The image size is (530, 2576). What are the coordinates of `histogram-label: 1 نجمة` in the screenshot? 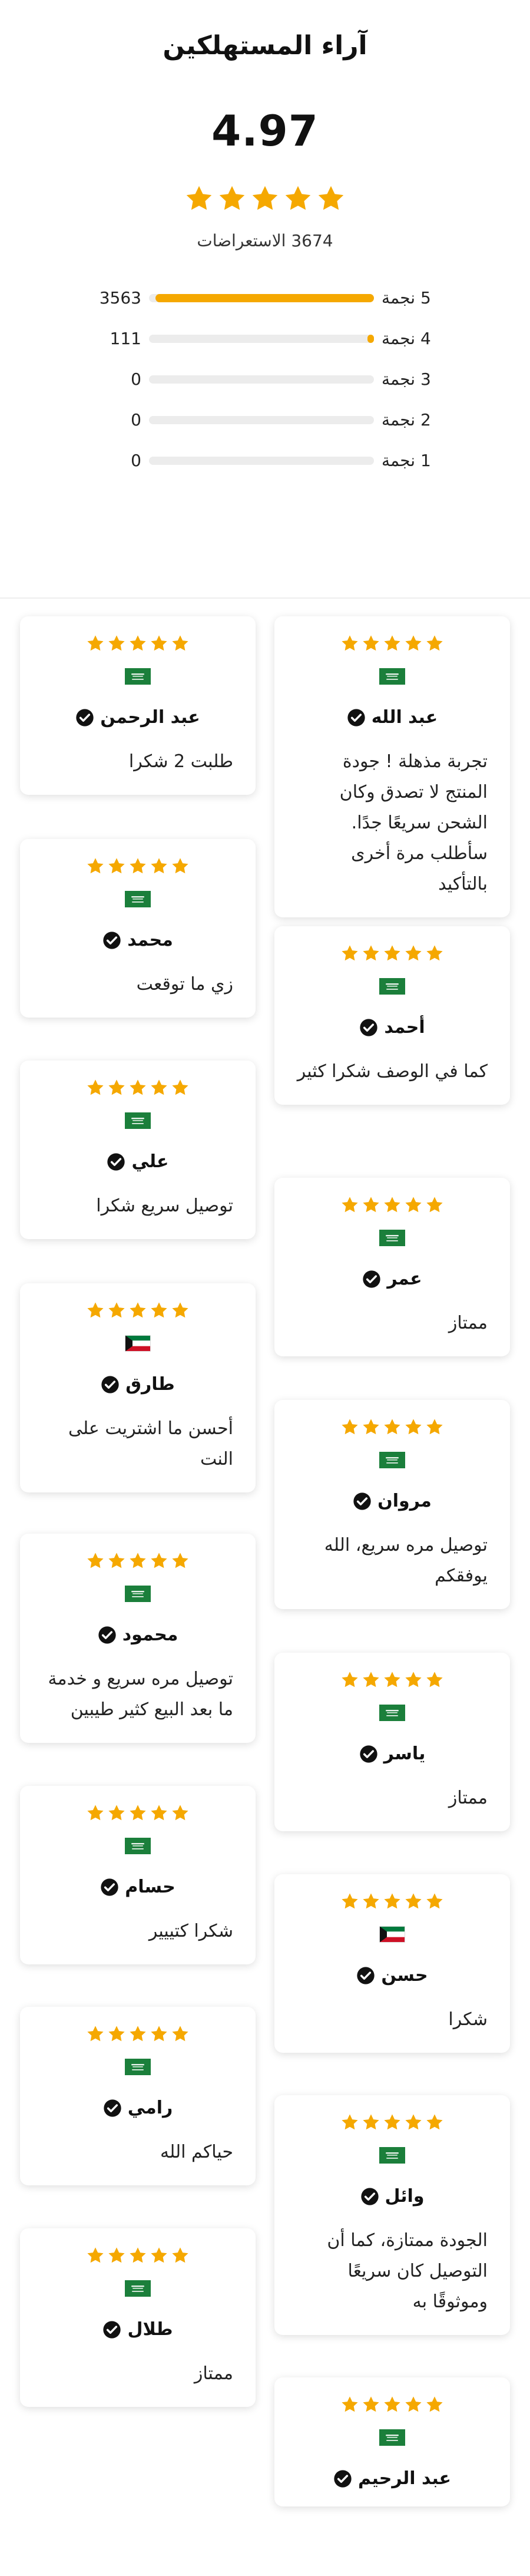 It's located at (406, 460).